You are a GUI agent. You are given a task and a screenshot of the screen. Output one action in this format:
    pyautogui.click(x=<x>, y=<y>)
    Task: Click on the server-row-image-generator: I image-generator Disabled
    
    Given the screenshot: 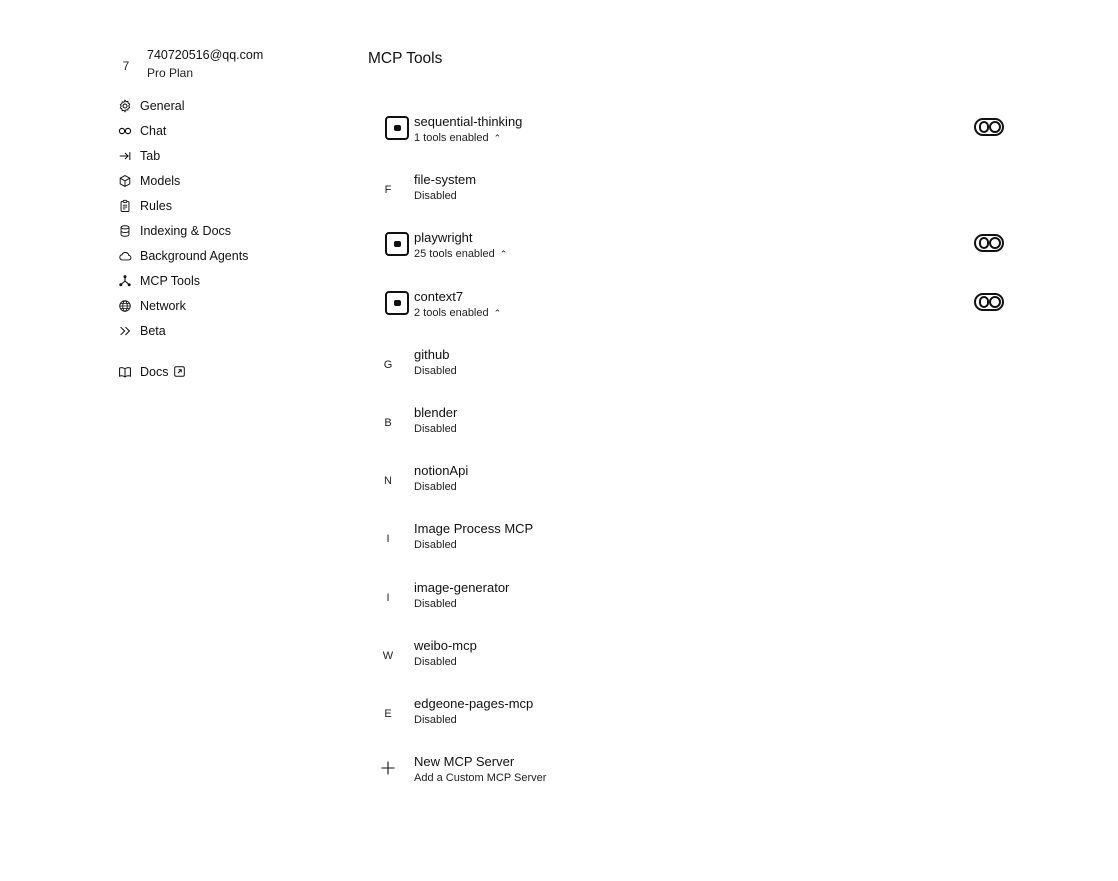 What is the action you would take?
    pyautogui.click(x=695, y=600)
    